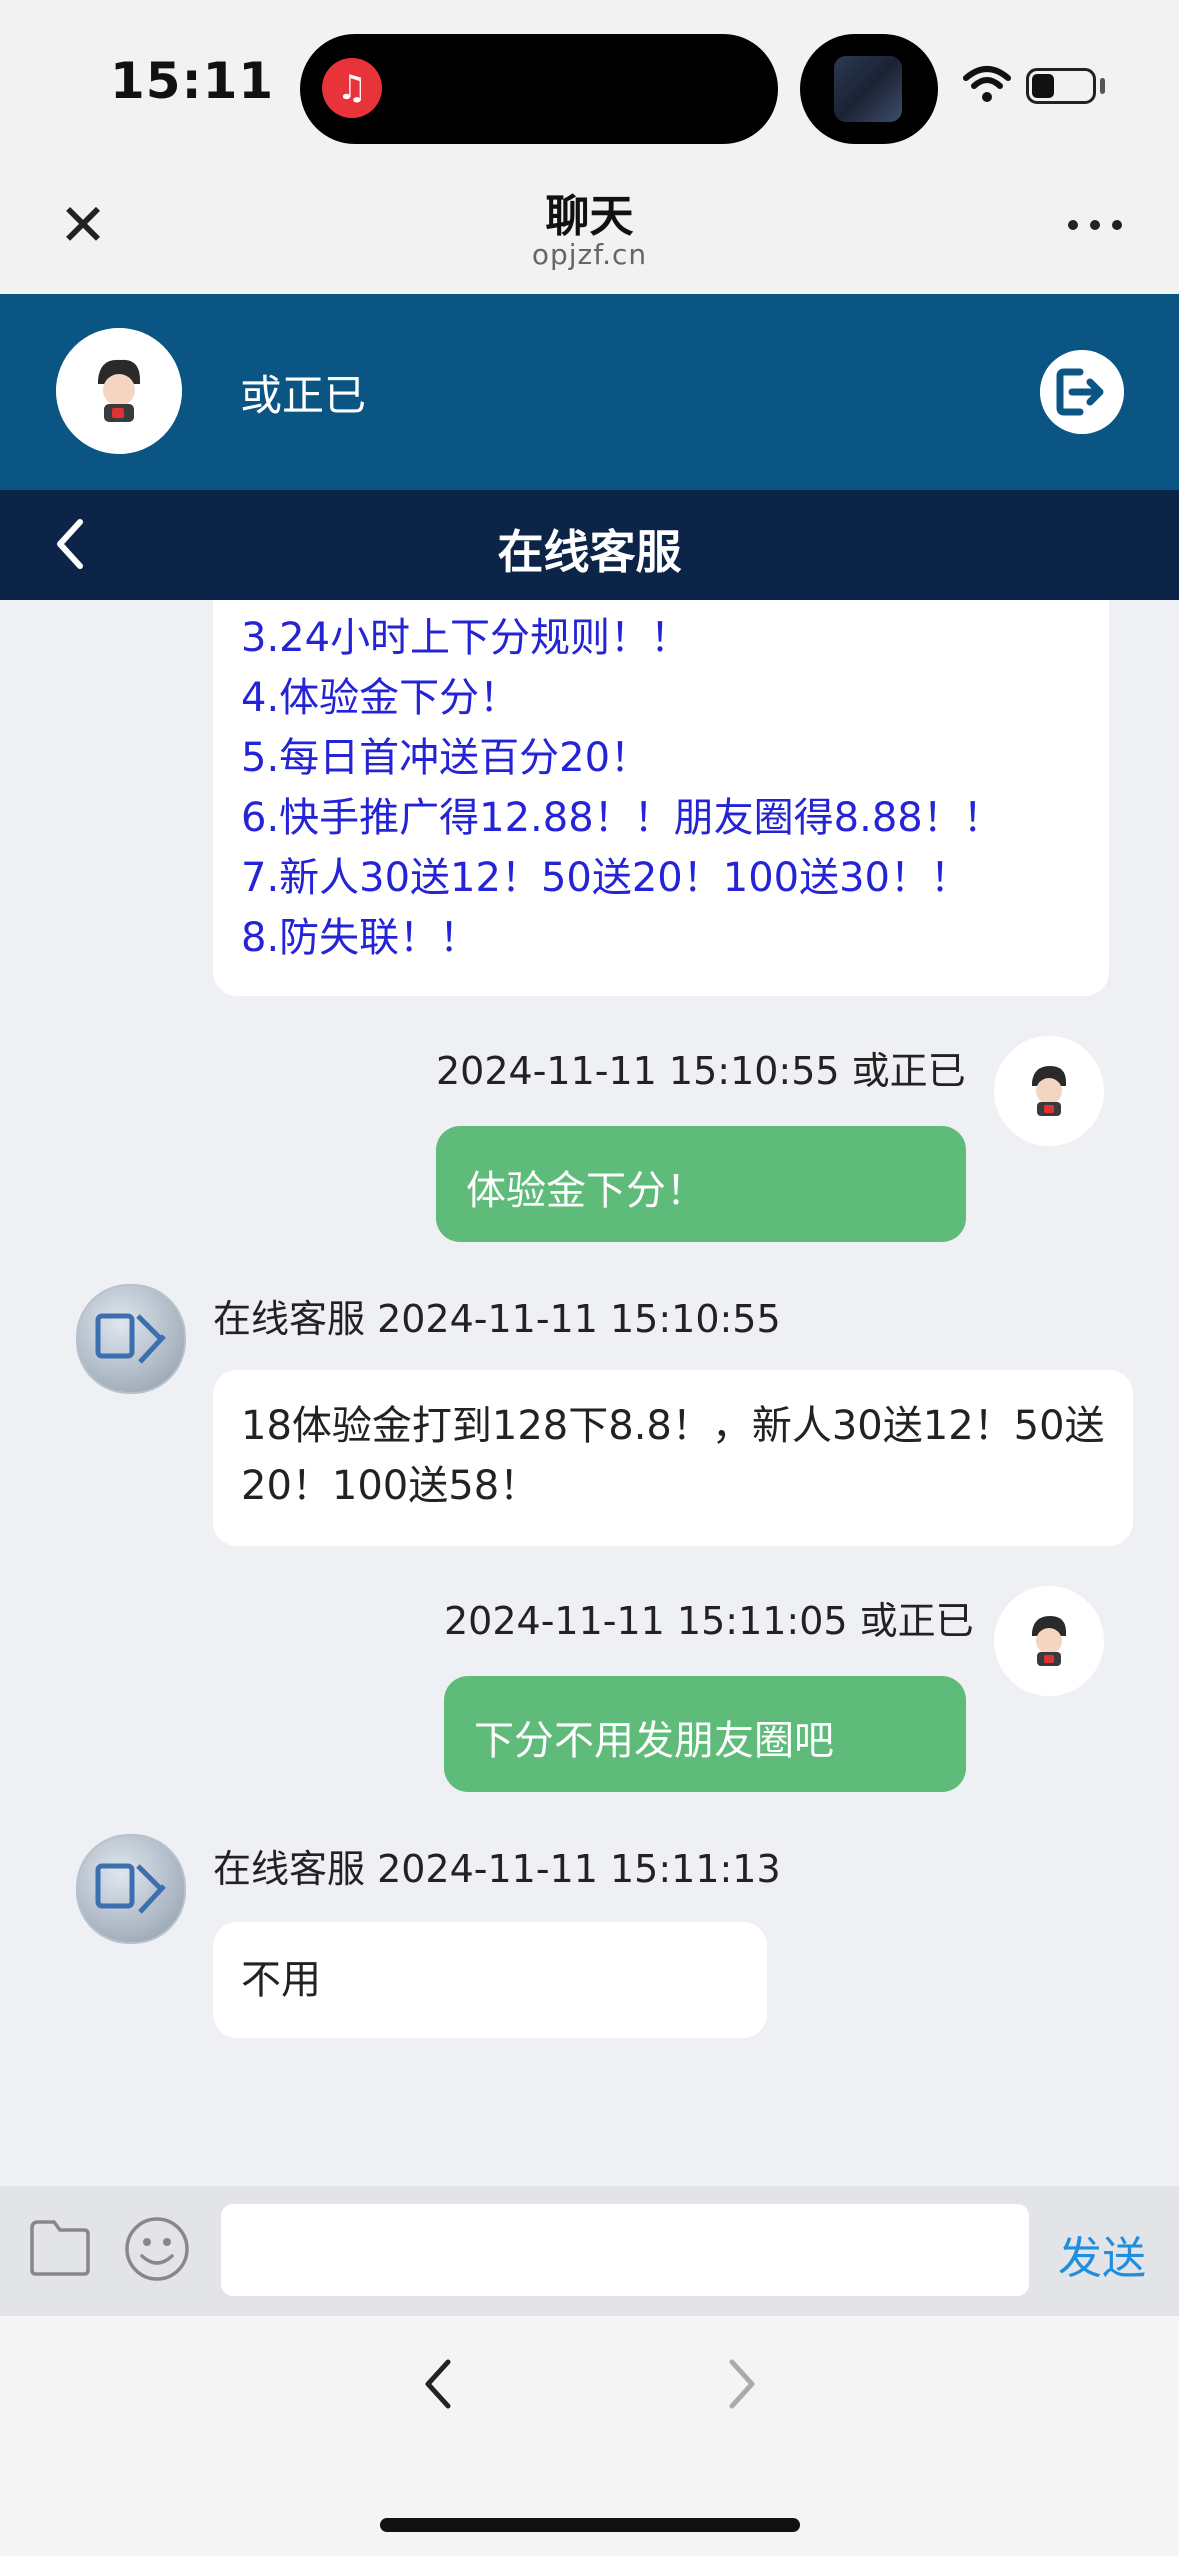 The image size is (1179, 2556). I want to click on message-line: 7.新人30送12！50送20！100送30！！, so click(606, 878).